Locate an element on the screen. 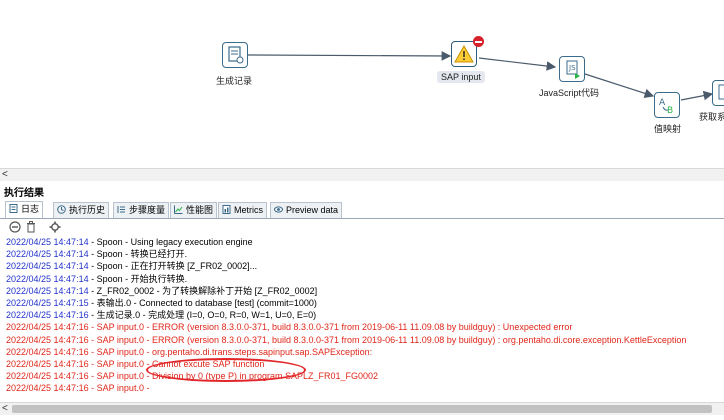 This screenshot has height=420, width=724. tab-metrics: Metrics is located at coordinates (242, 210).